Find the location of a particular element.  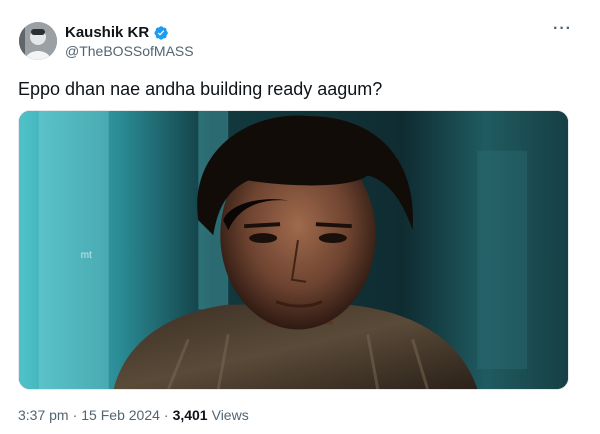

more-options-icon: ··· is located at coordinates (562, 29).